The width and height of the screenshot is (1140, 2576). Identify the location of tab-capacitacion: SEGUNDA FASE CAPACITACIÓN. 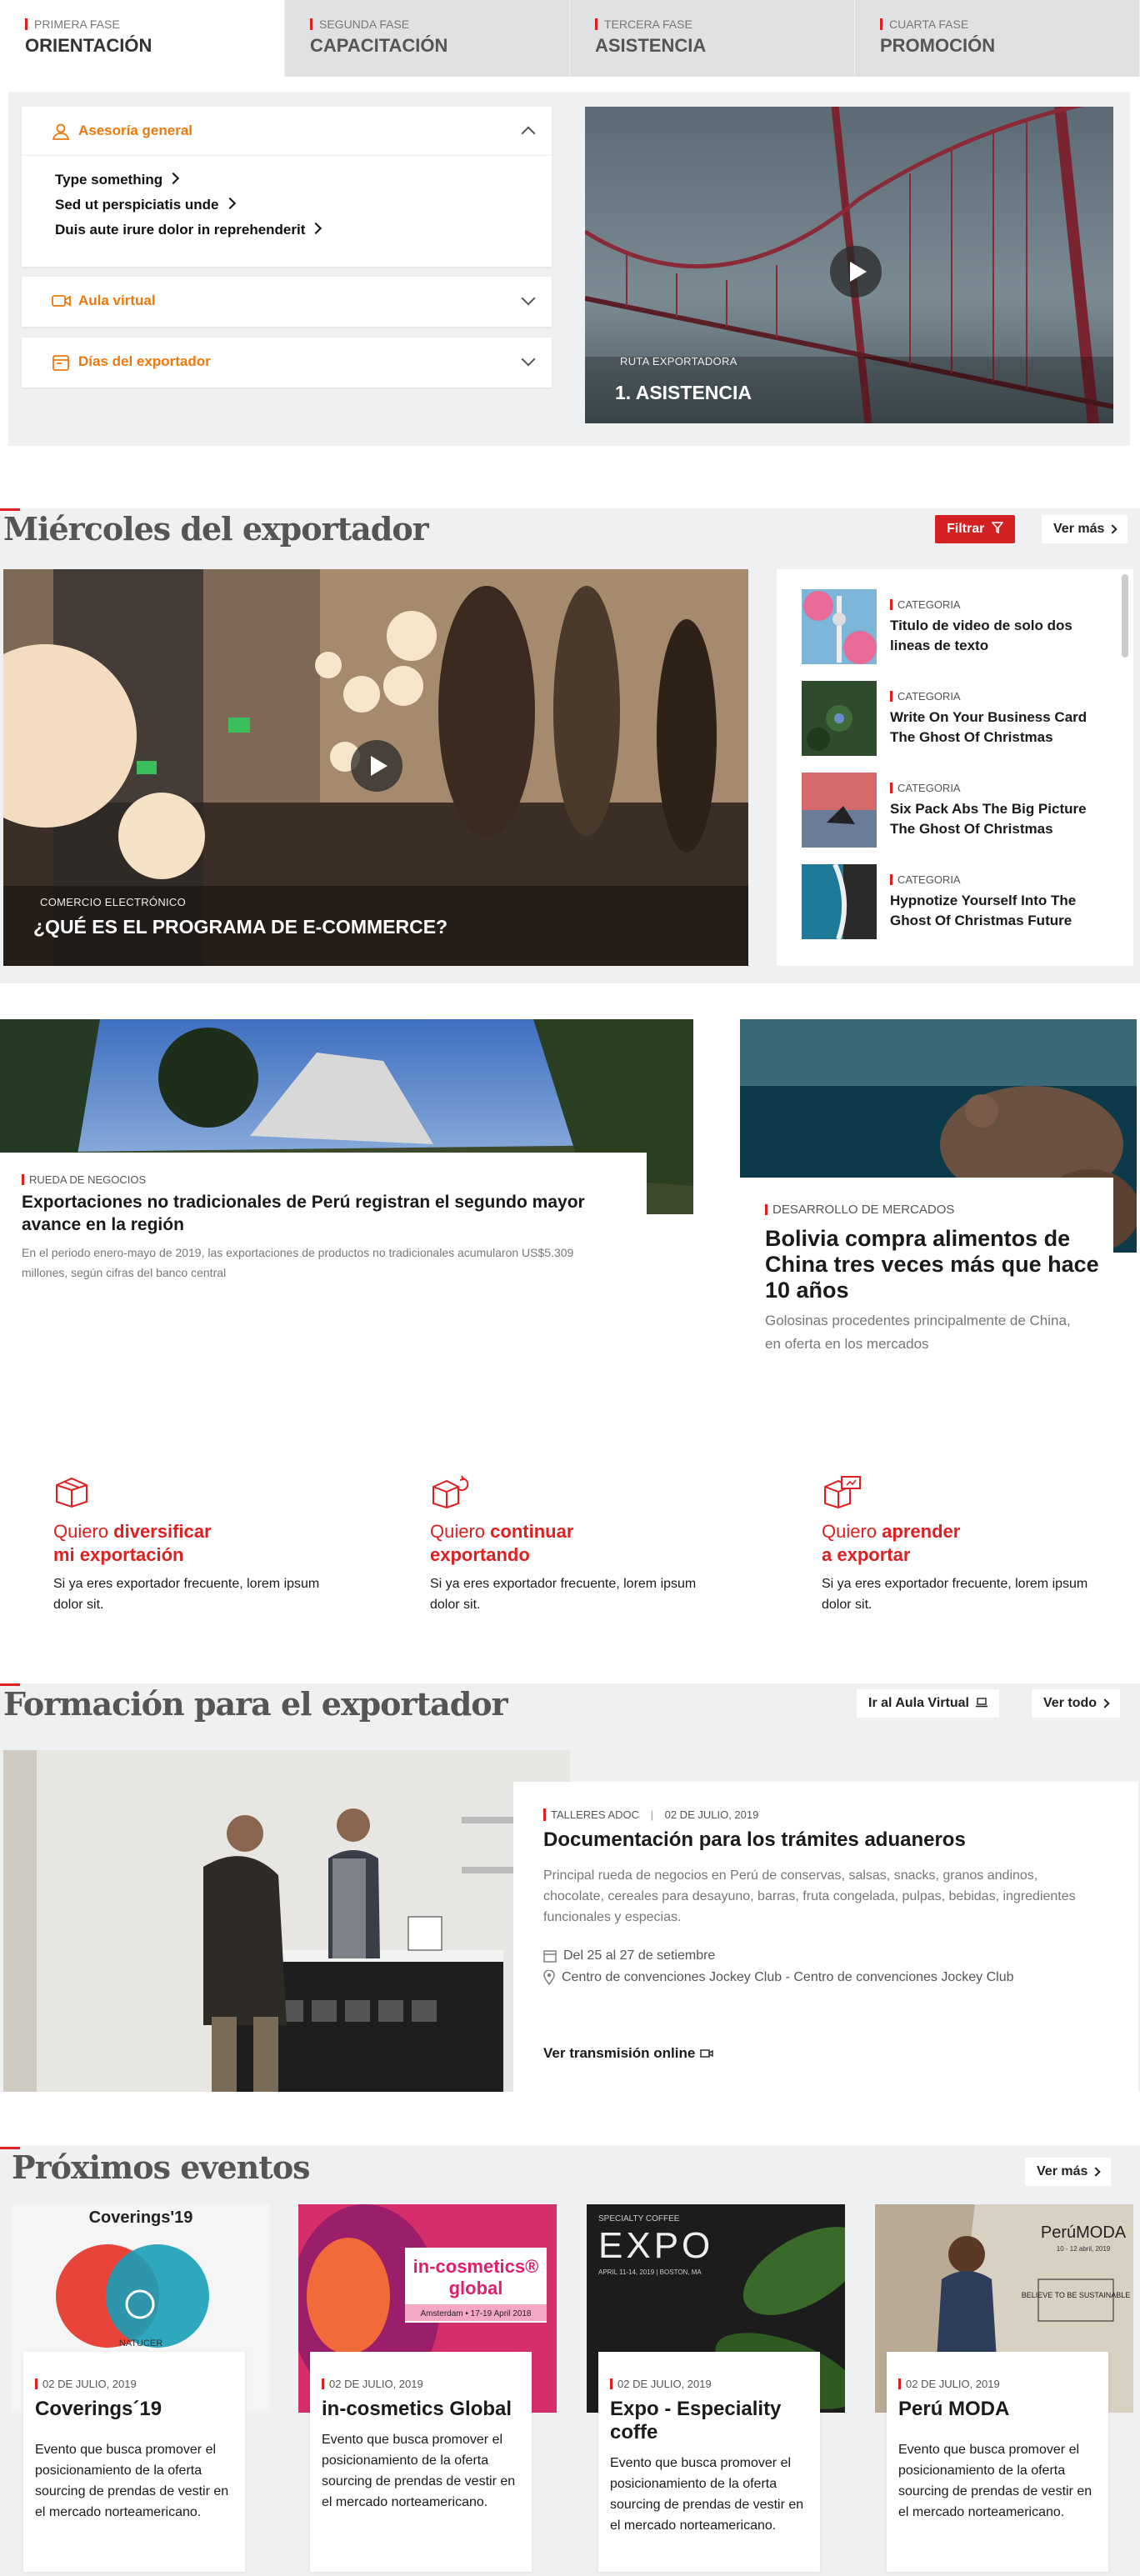
(427, 38).